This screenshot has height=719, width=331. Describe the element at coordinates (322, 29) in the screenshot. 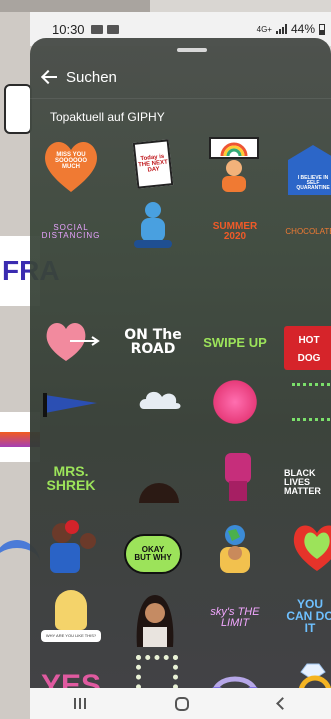

I see `battery-icon` at that location.